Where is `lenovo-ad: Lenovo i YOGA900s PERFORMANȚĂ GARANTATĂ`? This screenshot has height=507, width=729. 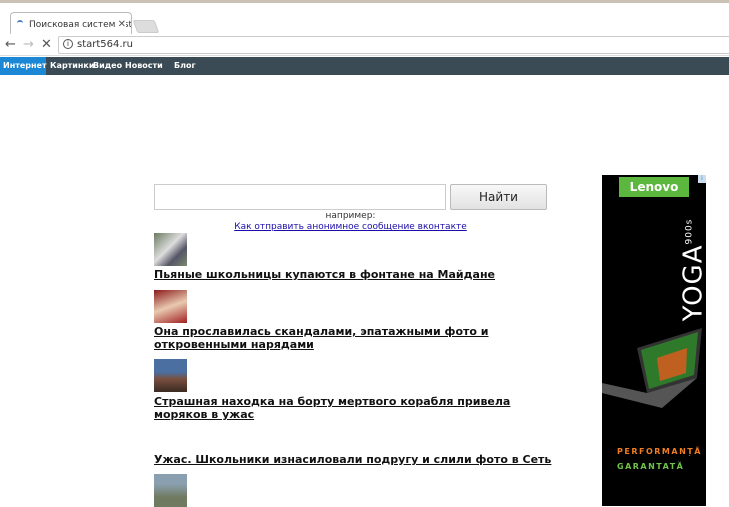
lenovo-ad: Lenovo i YOGA900s PERFORMANȚĂ GARANTATĂ is located at coordinates (655, 340).